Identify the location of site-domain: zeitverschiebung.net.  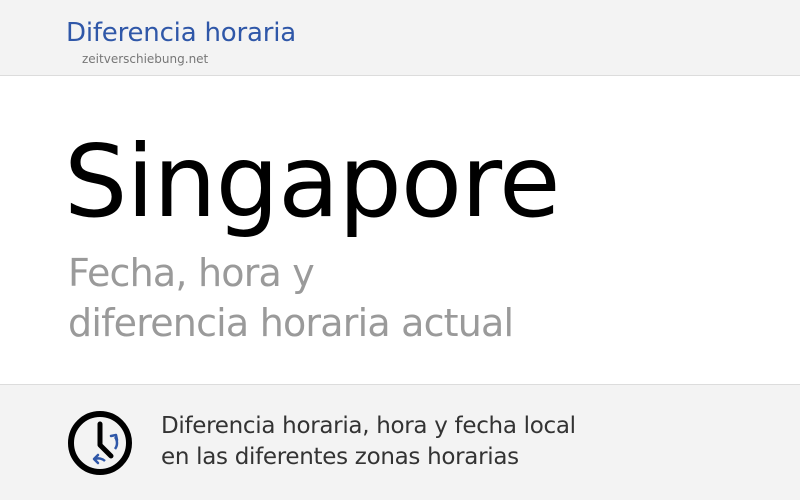
(145, 59).